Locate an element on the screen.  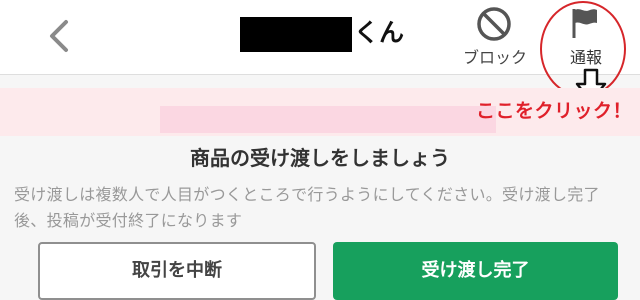
page-title: 商品の受け渡しをしましょう is located at coordinates (320, 158).